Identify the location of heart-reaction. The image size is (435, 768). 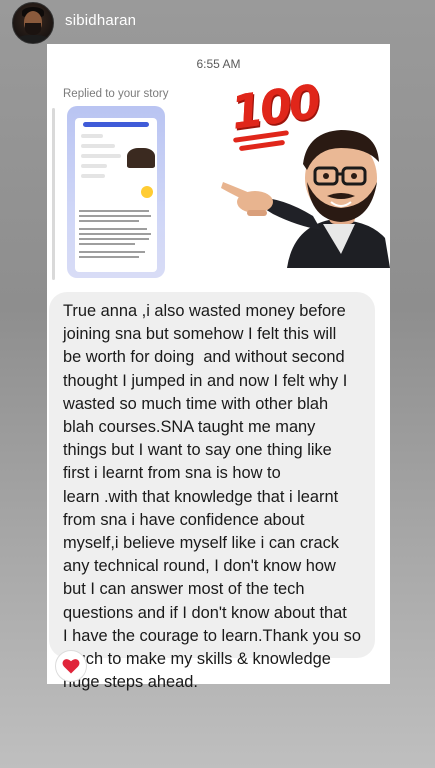
(71, 666).